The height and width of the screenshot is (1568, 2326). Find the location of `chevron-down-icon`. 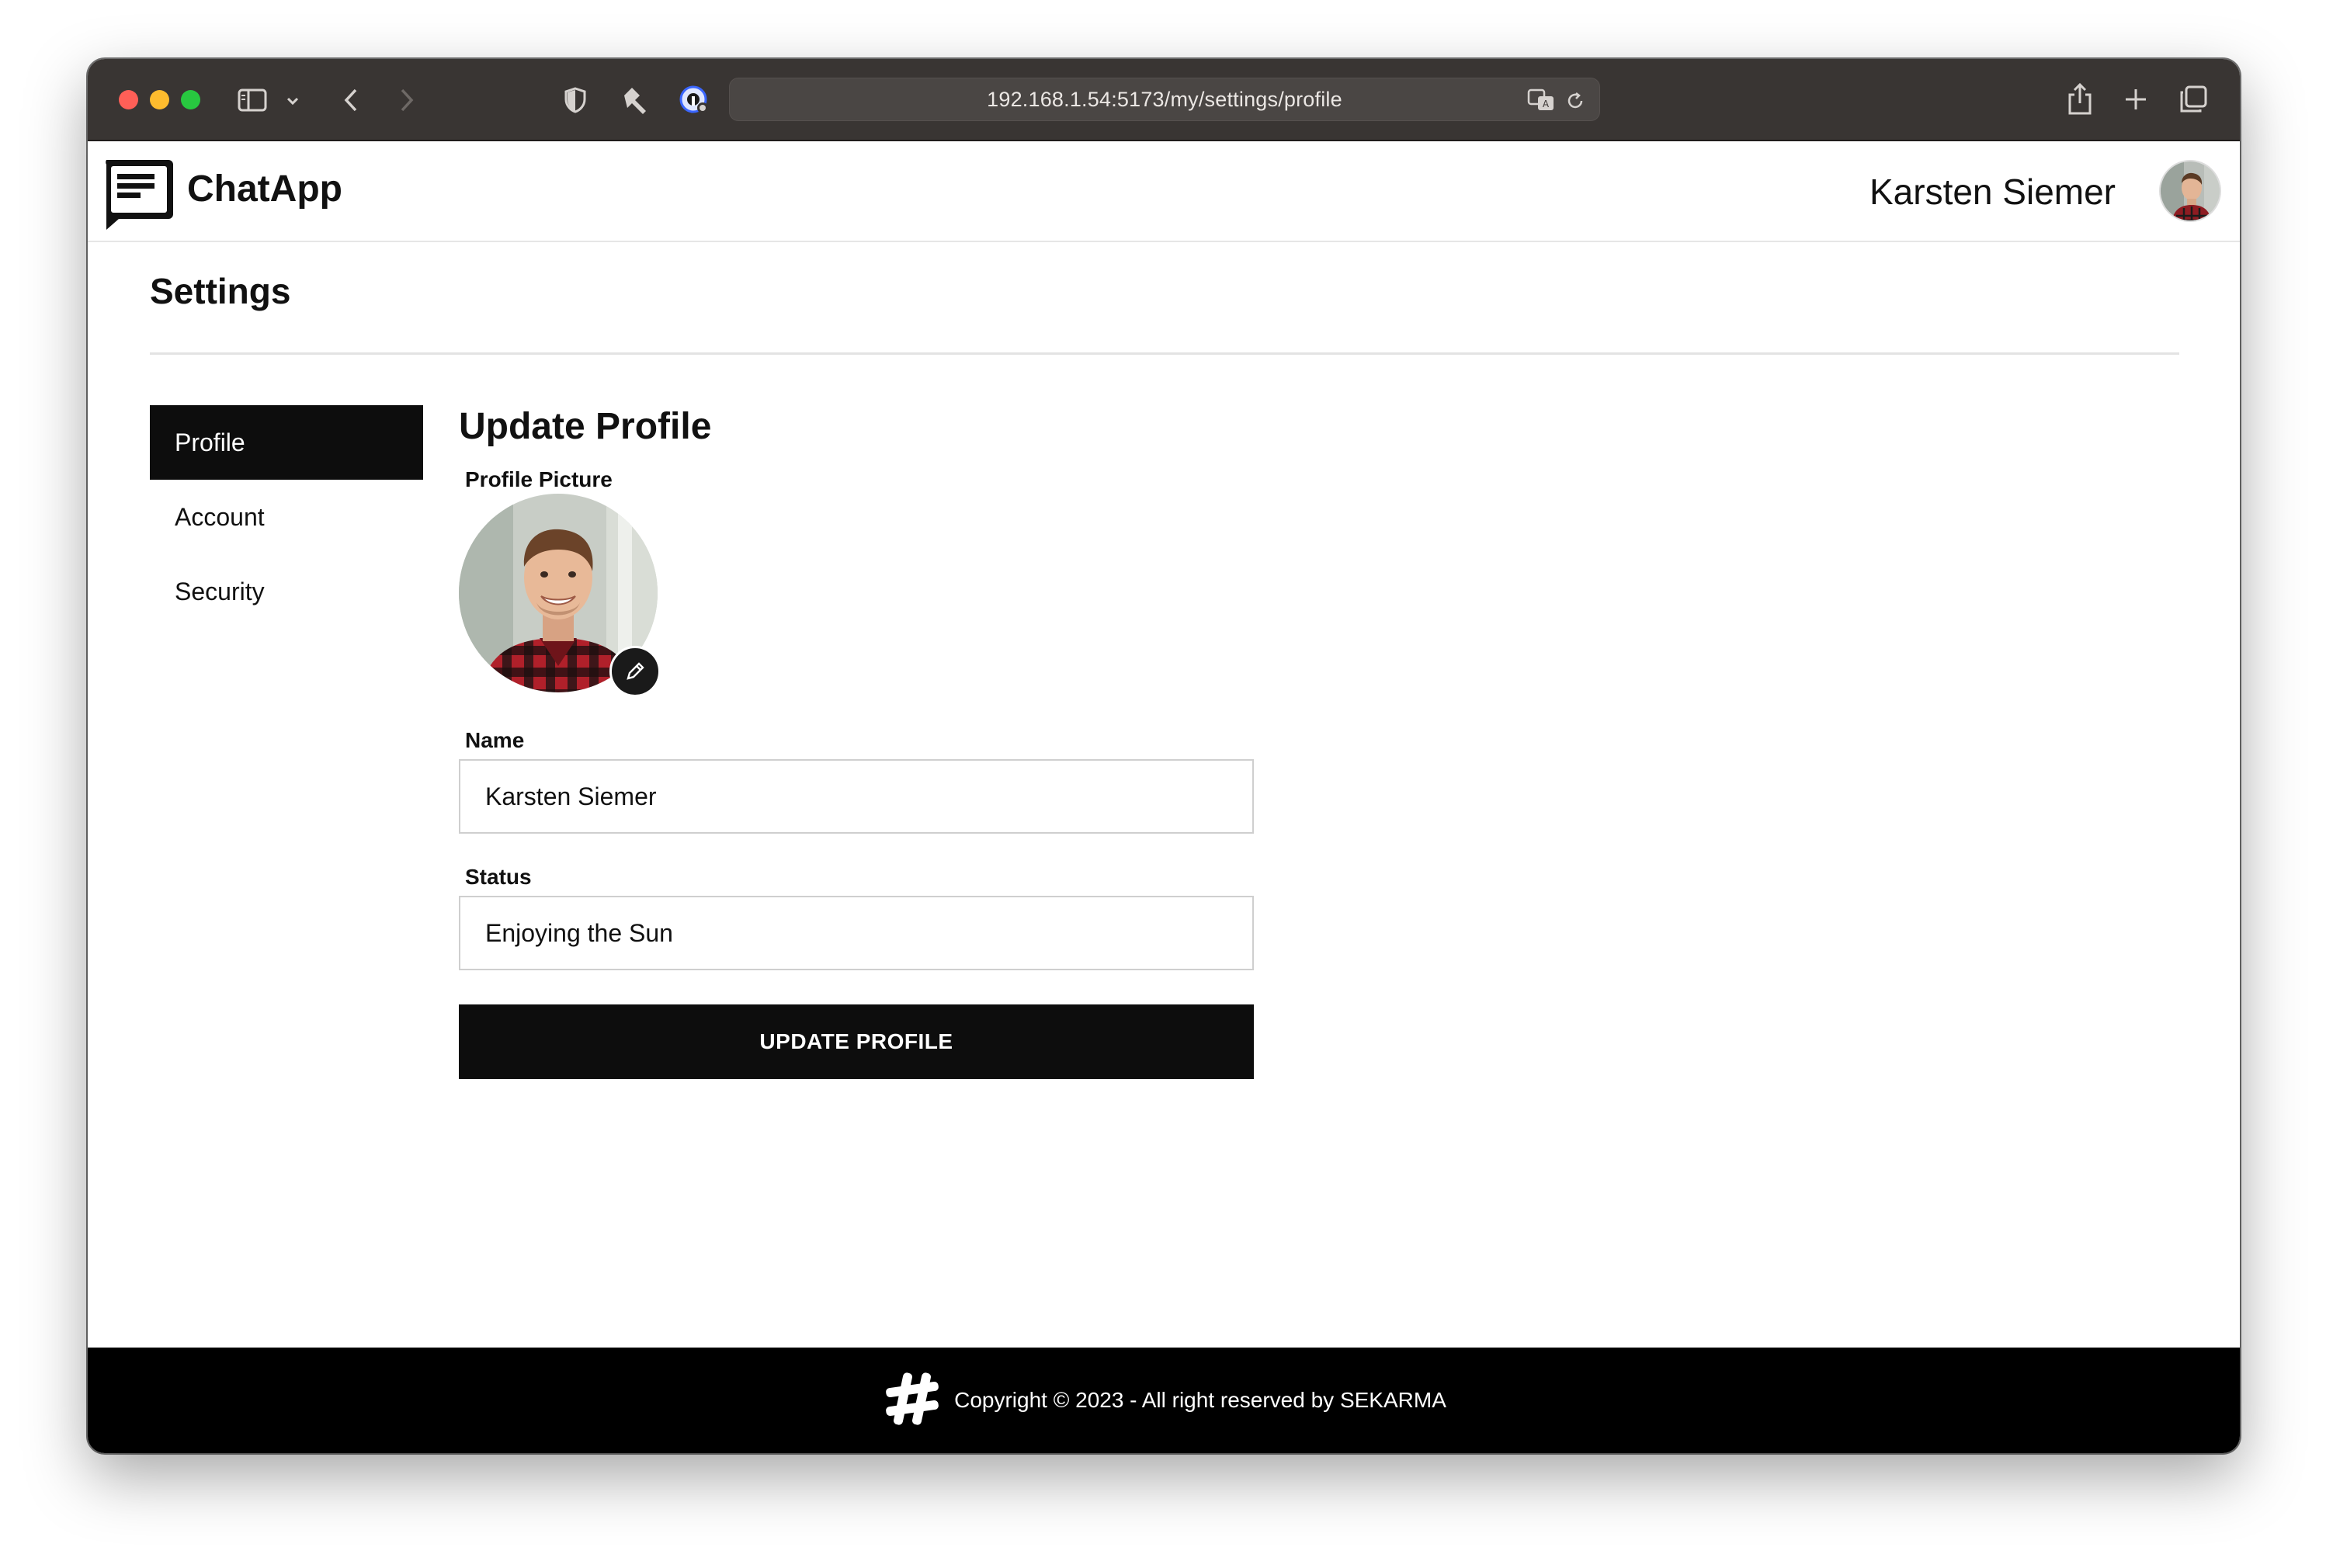

chevron-down-icon is located at coordinates (292, 101).